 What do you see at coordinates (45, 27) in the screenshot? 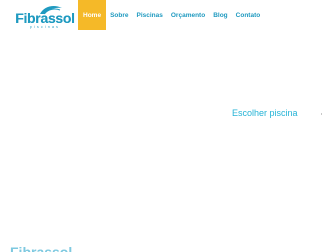
I see `logo-subtitle: piscinas` at bounding box center [45, 27].